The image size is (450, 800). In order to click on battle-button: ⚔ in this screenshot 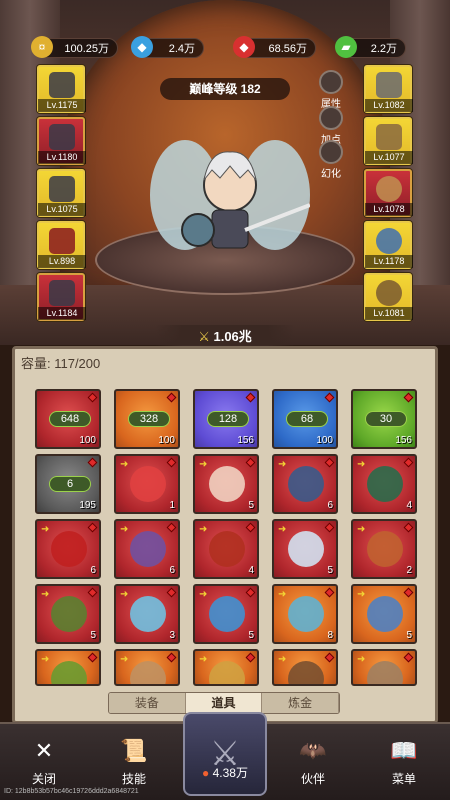, I will do `click(225, 754)`.